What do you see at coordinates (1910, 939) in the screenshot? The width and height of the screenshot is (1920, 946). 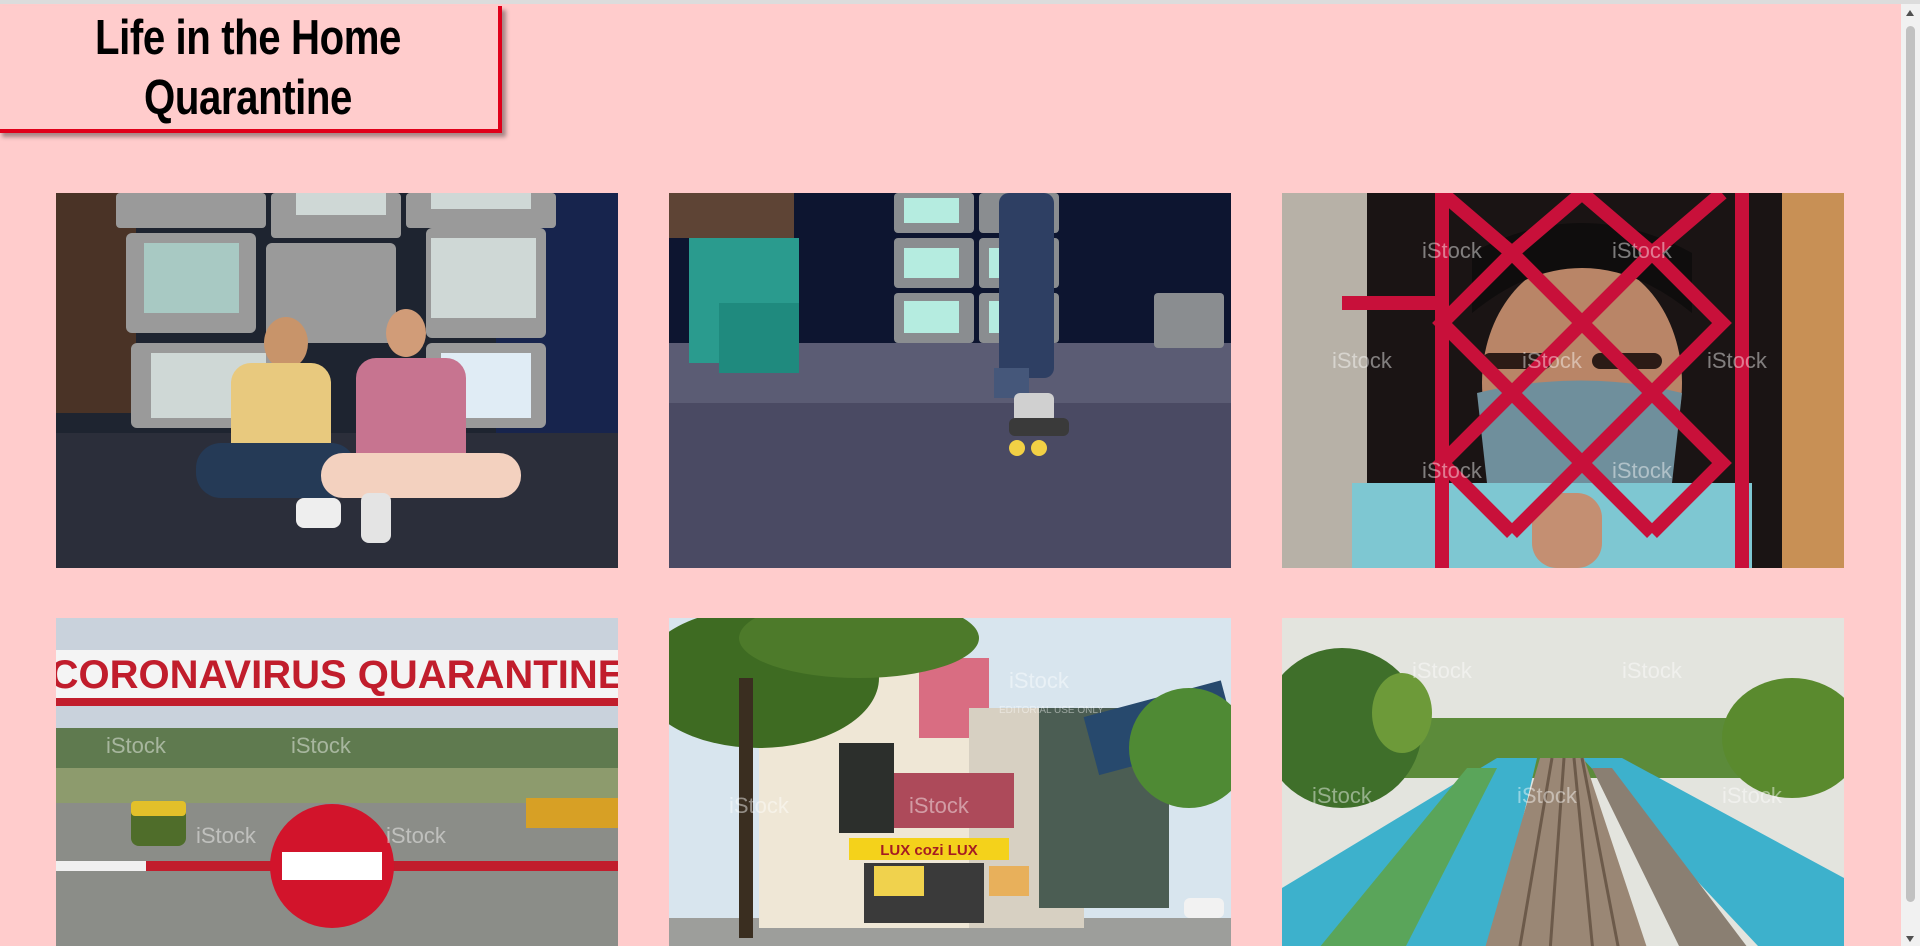 I see `scroll-down-arrow-icon` at bounding box center [1910, 939].